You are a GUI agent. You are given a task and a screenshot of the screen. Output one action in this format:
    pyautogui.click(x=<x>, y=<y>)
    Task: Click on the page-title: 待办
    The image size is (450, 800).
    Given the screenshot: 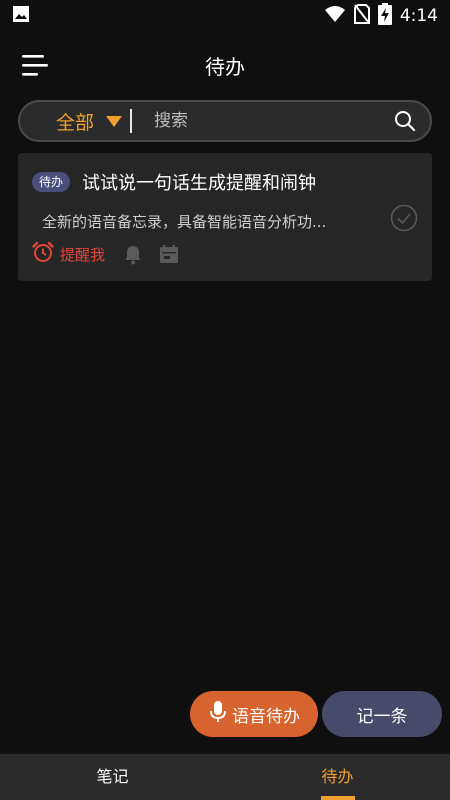 What is the action you would take?
    pyautogui.click(x=225, y=67)
    